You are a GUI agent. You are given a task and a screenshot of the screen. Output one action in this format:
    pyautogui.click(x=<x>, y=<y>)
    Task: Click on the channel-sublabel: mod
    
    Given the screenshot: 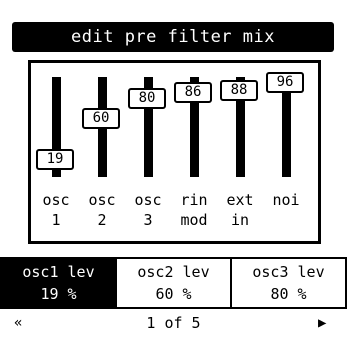 What is the action you would take?
    pyautogui.click(x=194, y=220)
    